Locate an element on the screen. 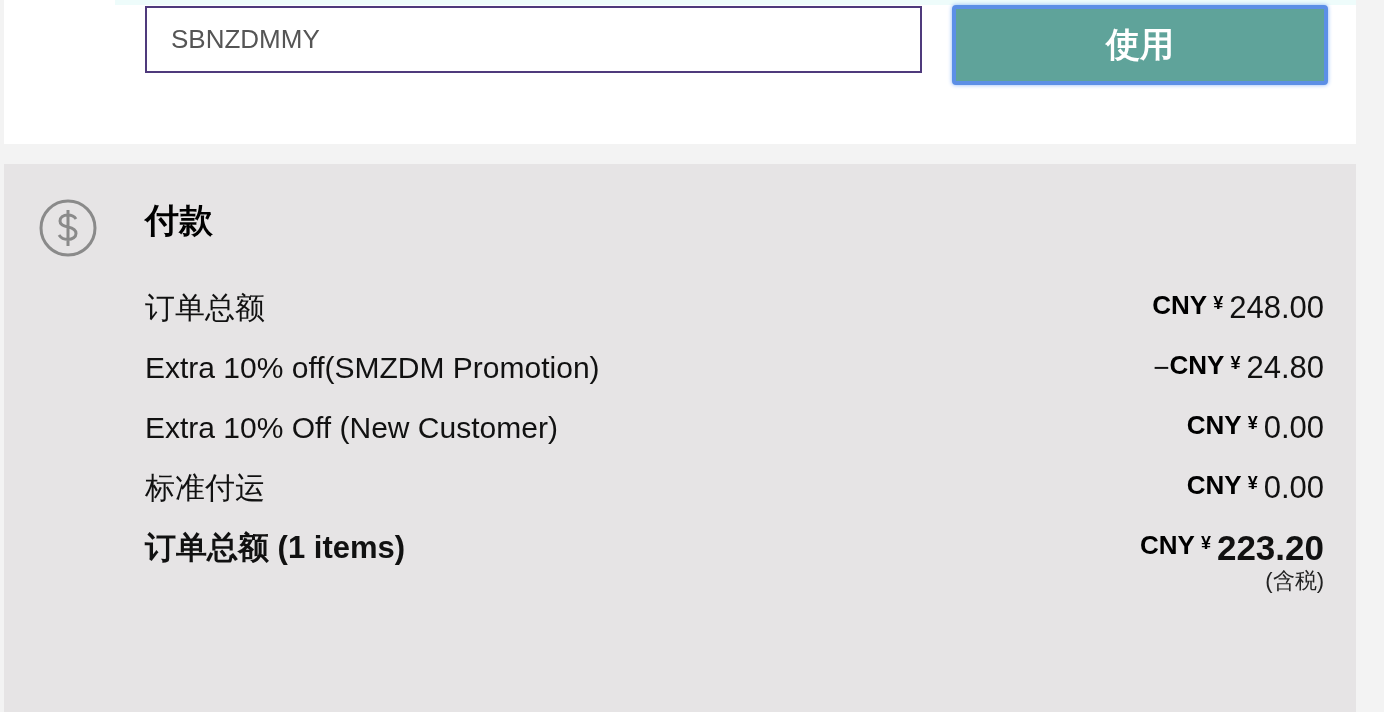  line-label: Extra 10% Off (New Customer) is located at coordinates (351, 428).